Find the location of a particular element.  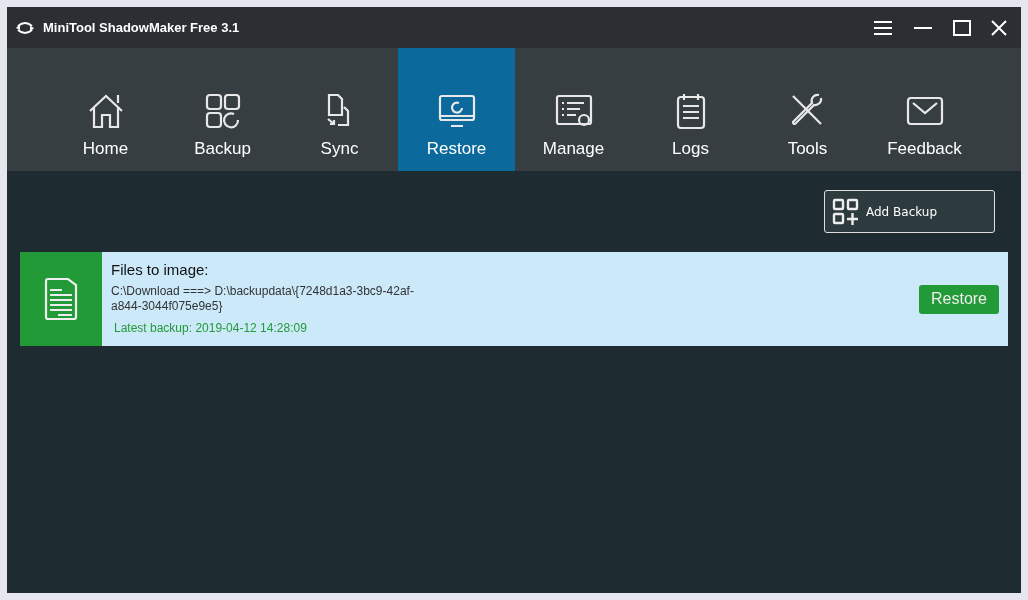

nav-tab: Feedback is located at coordinates (924, 109).